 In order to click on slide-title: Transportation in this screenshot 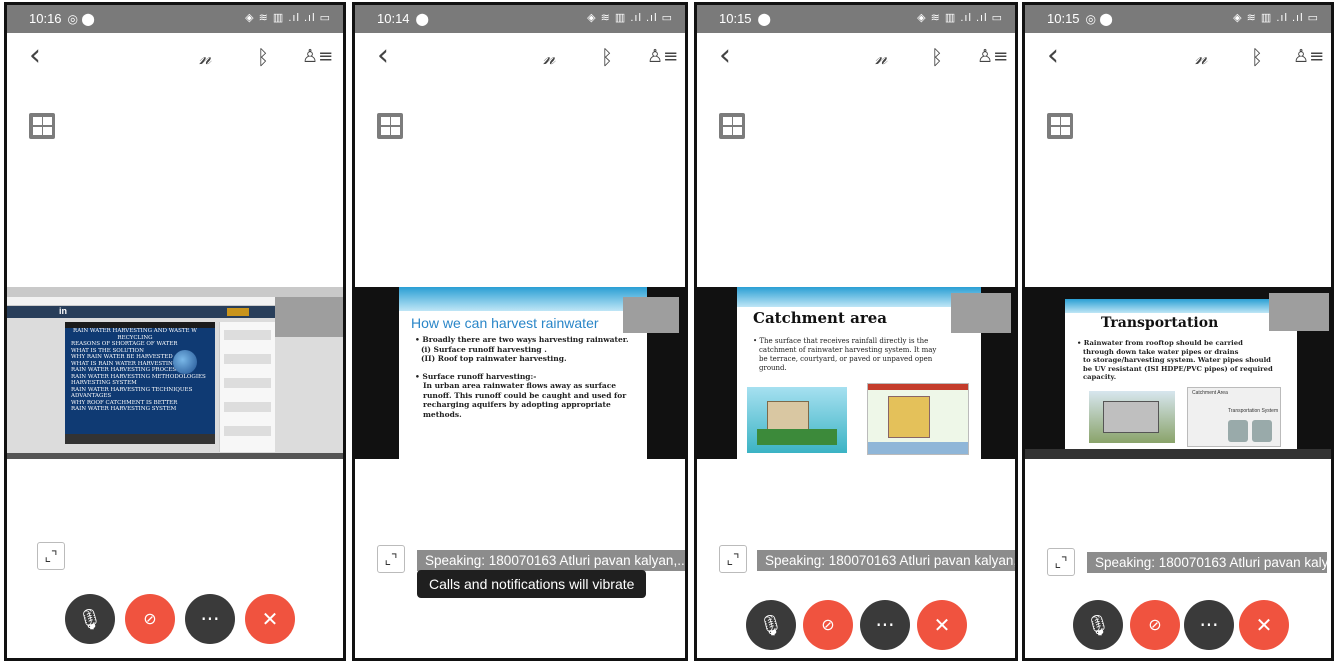, I will do `click(1160, 323)`.